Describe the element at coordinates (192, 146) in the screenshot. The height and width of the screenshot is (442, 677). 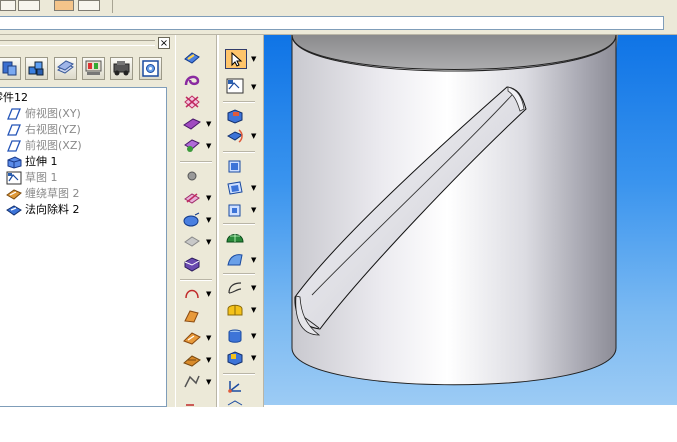
I see `face-icon` at that location.